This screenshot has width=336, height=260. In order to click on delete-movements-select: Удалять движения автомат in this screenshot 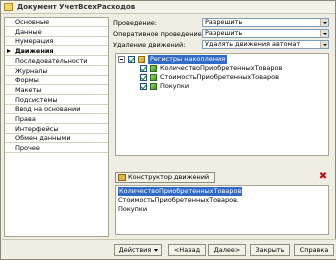, I will do `click(265, 44)`.